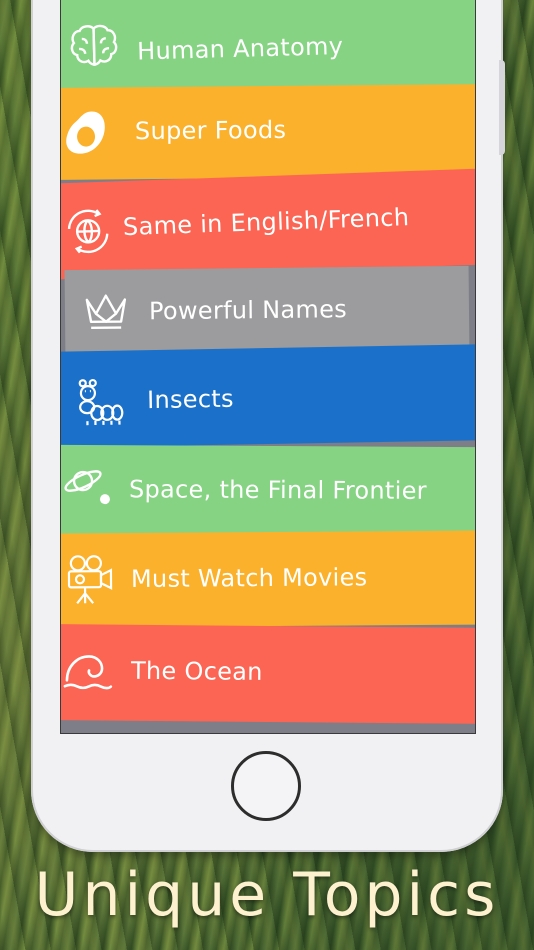  Describe the element at coordinates (502, 107) in the screenshot. I see `phone-side-button` at that location.